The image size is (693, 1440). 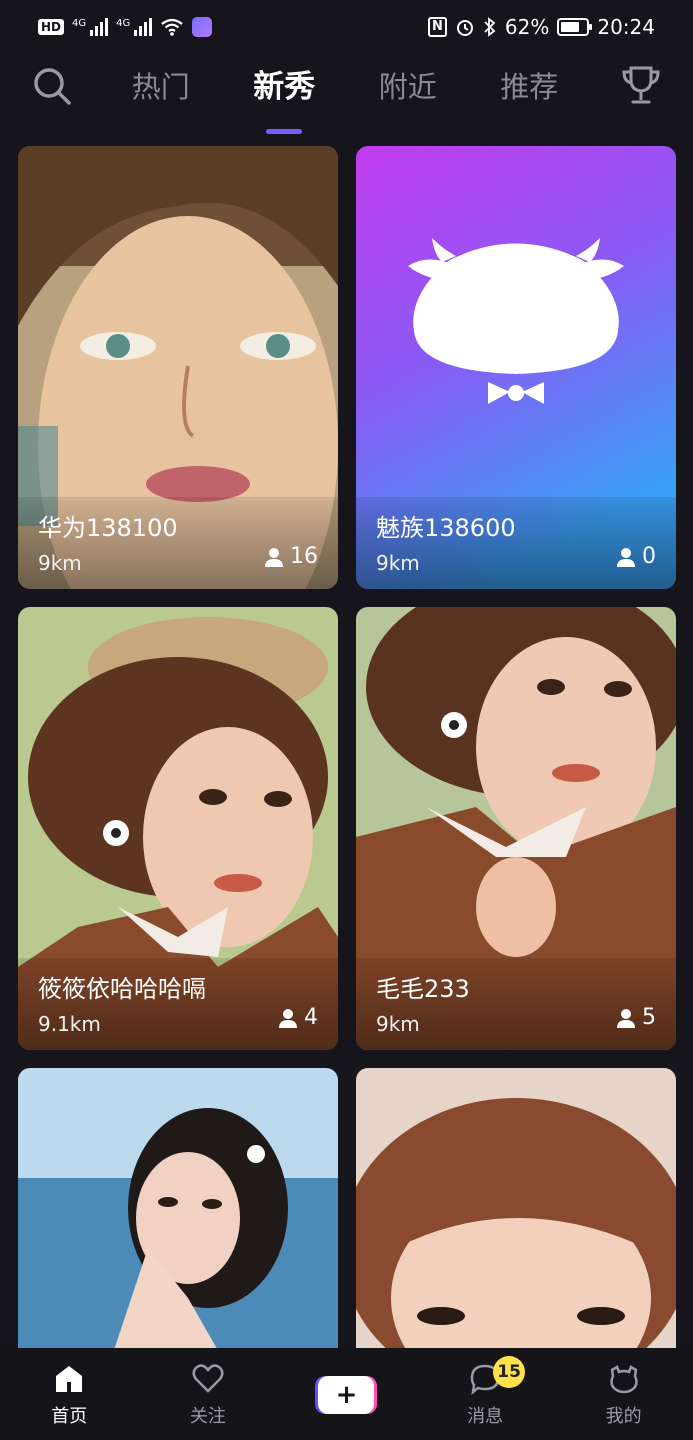 I want to click on user-name: 毛毛233, so click(x=423, y=989).